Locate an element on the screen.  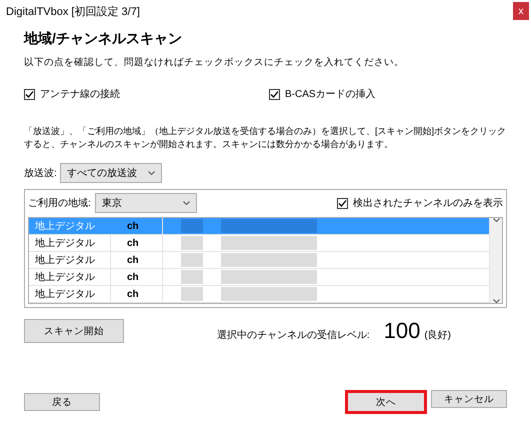
dialog-button: 次へ is located at coordinates (386, 402).